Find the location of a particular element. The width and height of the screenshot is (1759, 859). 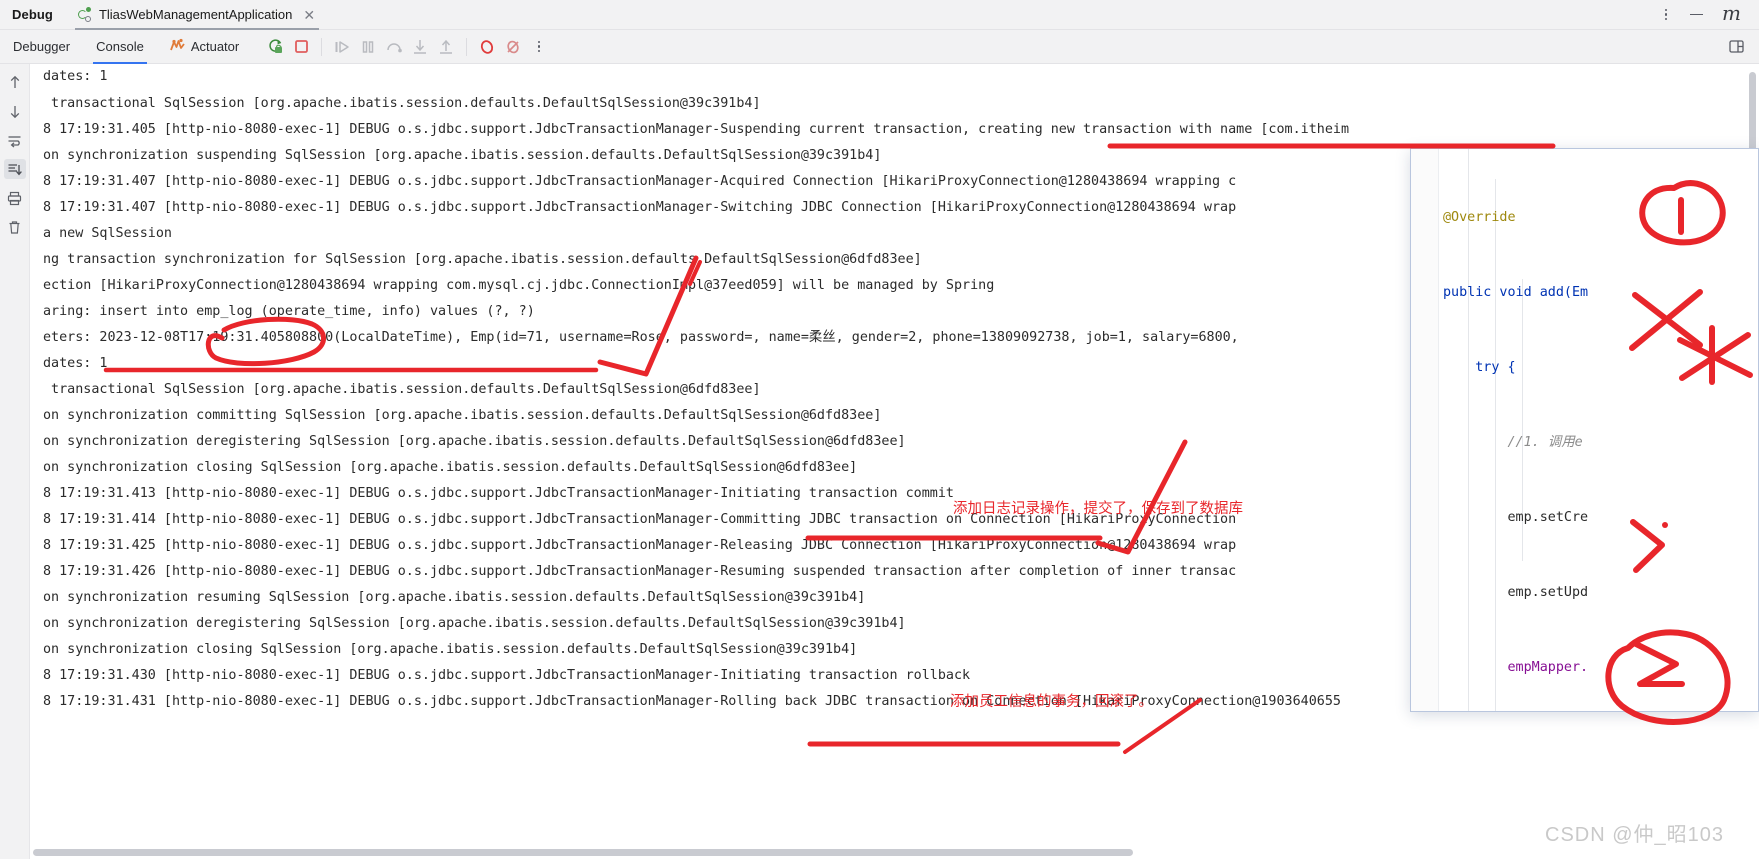

titlebar-actions: m is located at coordinates (1705, 15).